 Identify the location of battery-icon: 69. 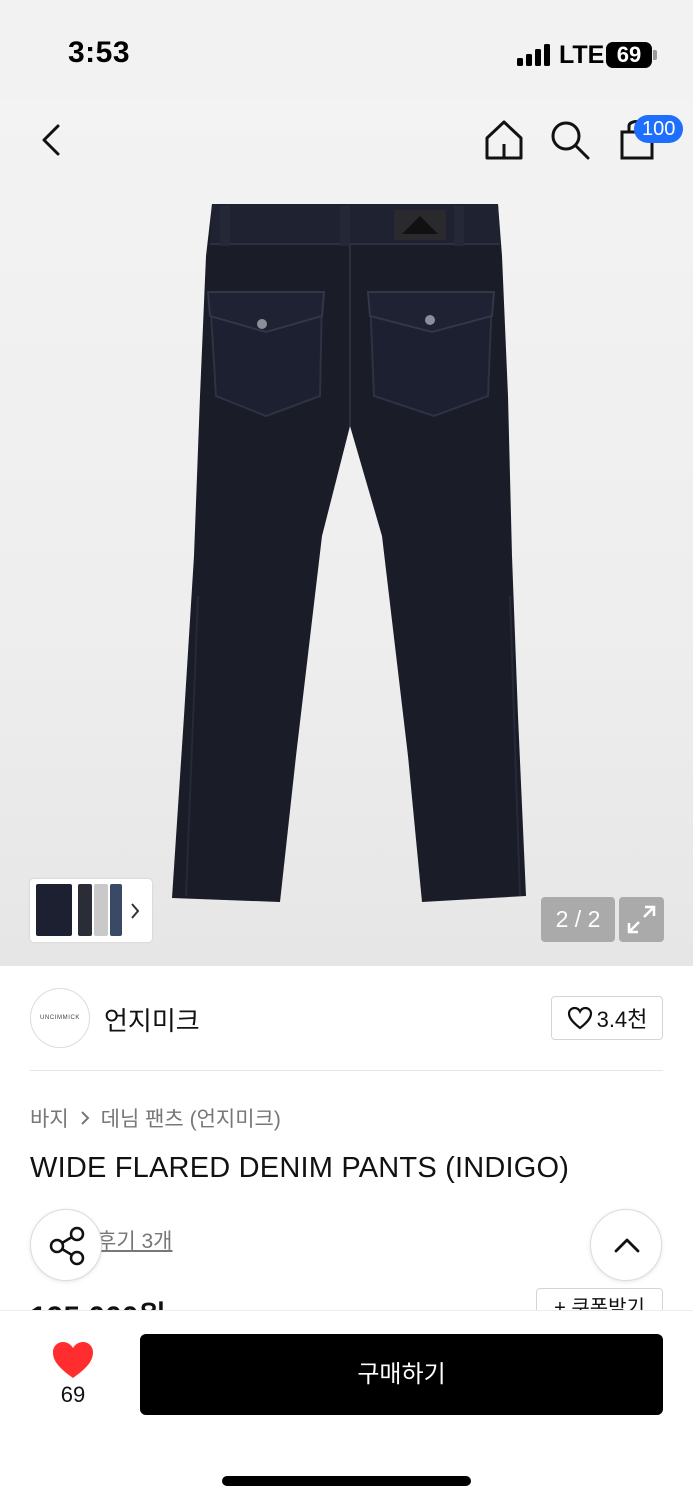
(629, 55).